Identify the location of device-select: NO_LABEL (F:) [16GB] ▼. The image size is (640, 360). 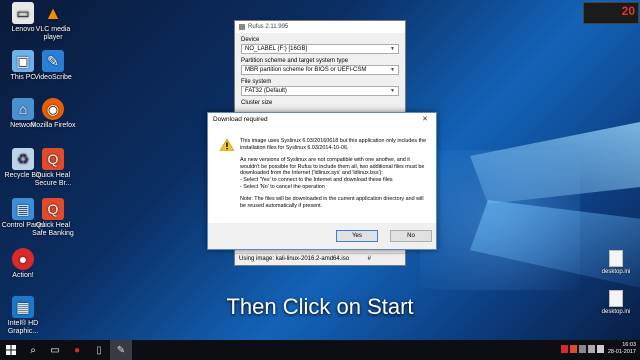
(320, 49).